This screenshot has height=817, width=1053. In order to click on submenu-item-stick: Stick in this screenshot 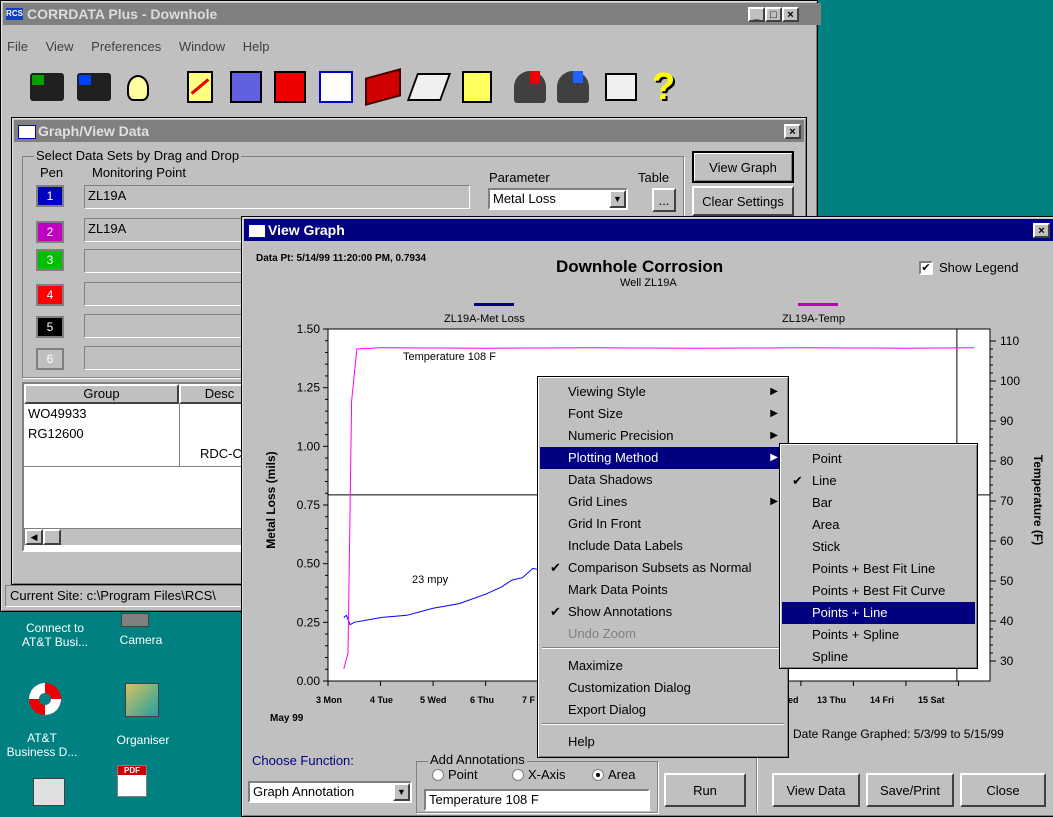, I will do `click(878, 547)`.